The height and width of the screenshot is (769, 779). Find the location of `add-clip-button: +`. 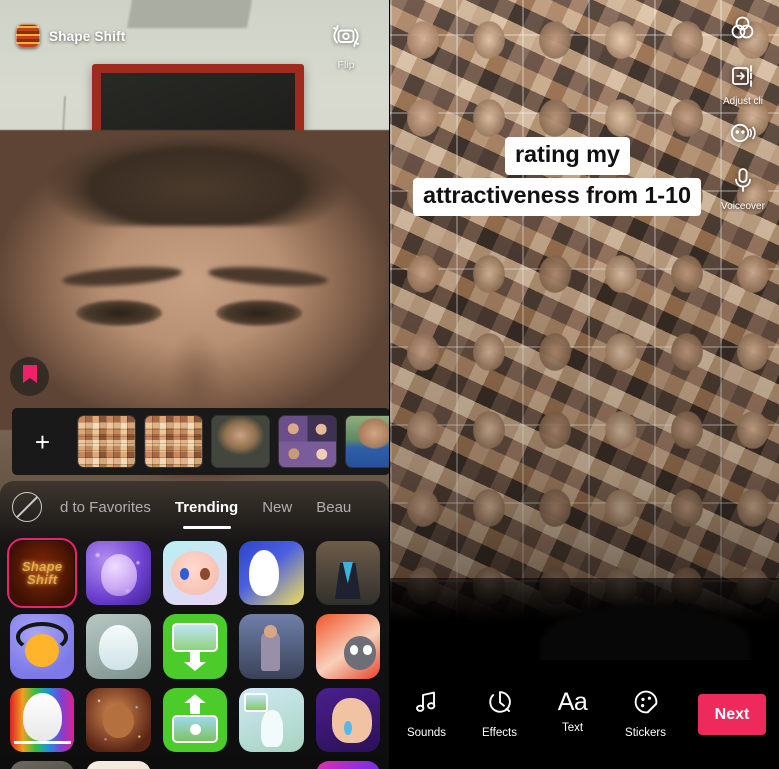

add-clip-button: + is located at coordinates (42, 441).